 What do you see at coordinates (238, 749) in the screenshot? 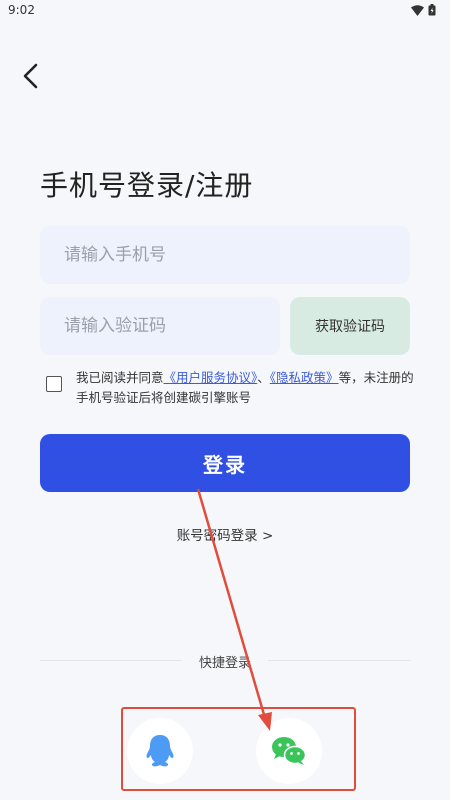
I see `annotation-highlight-box` at bounding box center [238, 749].